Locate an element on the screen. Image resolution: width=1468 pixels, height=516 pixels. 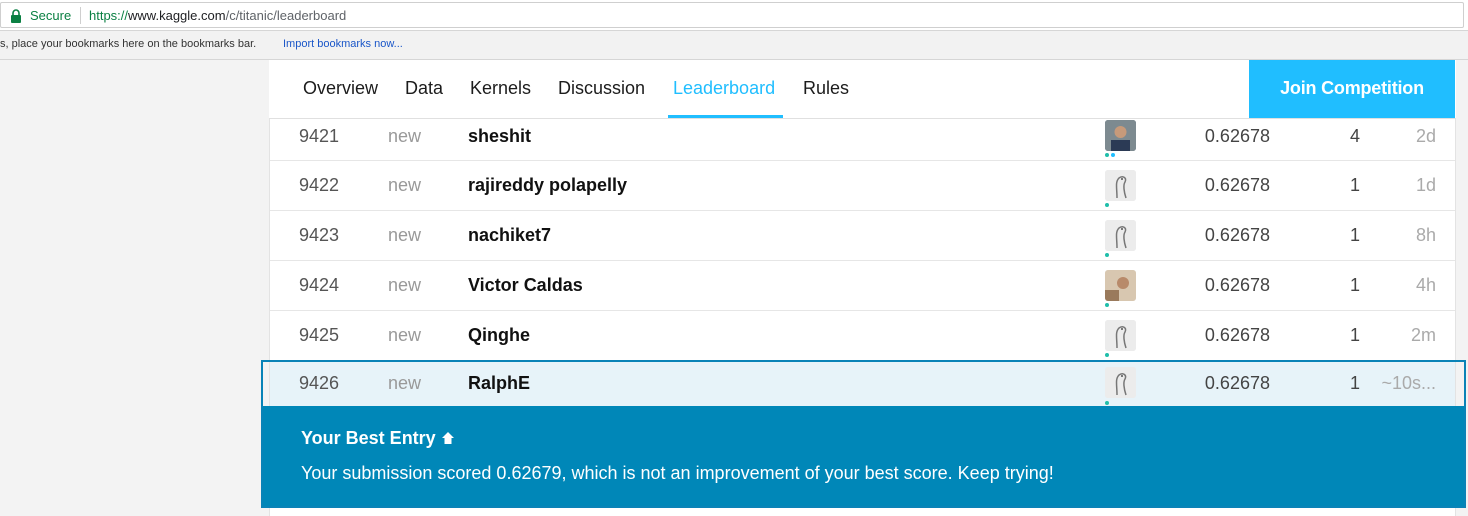
url-scheme: https:// is located at coordinates (109, 15).